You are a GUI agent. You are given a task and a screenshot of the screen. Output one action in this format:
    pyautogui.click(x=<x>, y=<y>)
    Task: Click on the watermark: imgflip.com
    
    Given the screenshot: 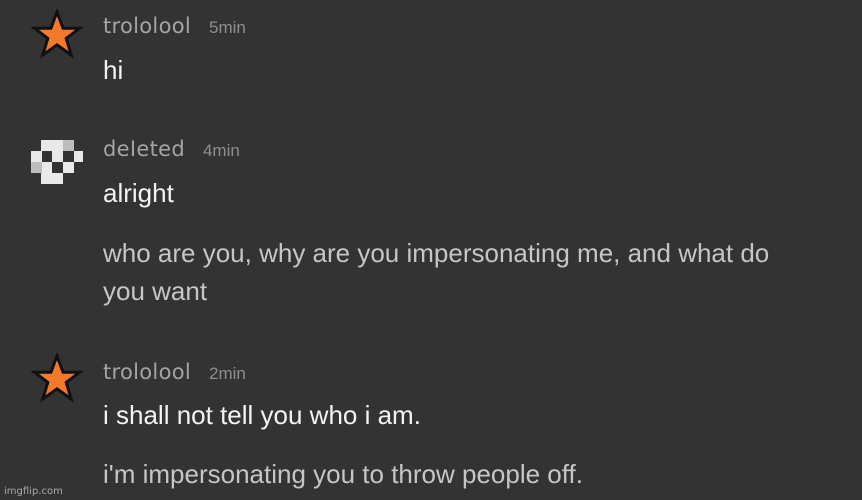 What is the action you would take?
    pyautogui.click(x=33, y=491)
    